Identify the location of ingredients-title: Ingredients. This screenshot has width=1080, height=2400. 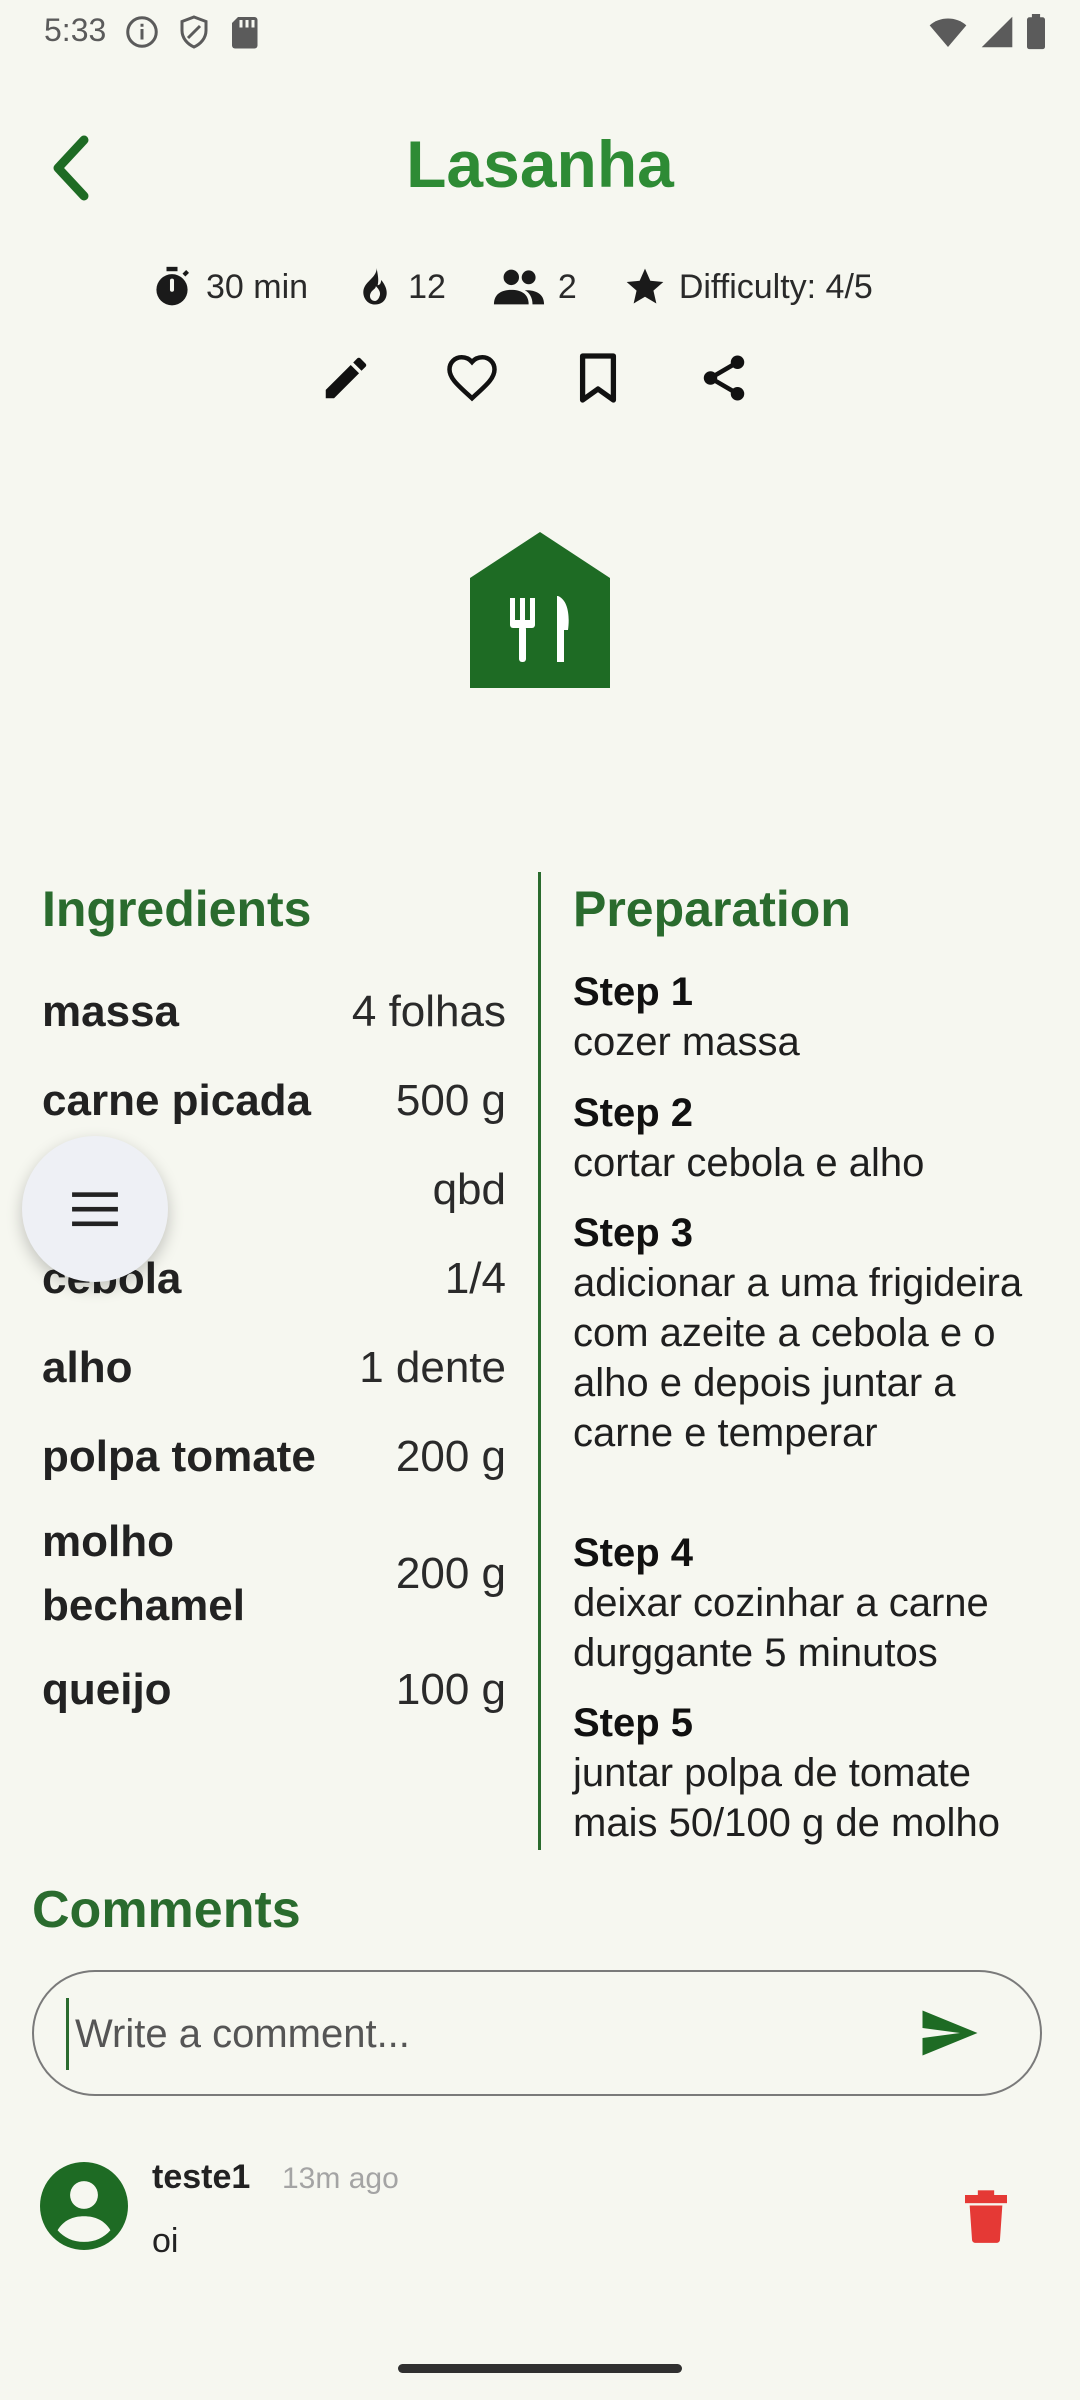
(177, 909).